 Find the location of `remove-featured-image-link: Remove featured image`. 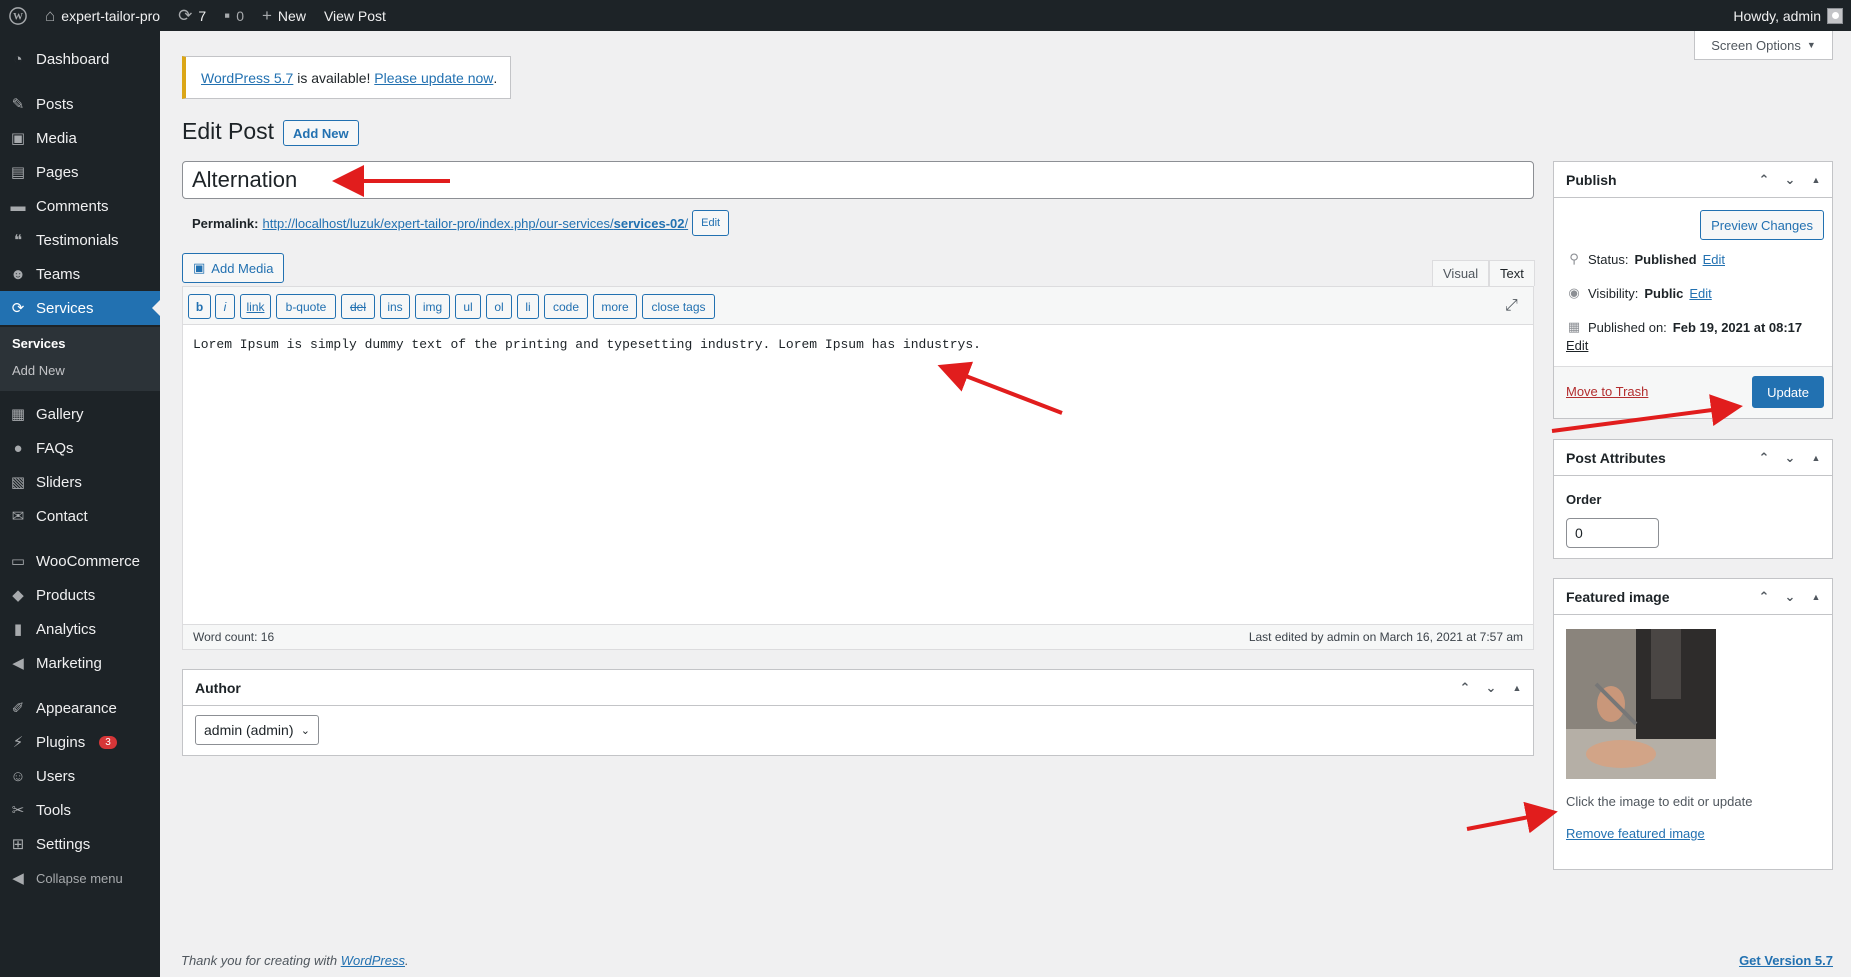

remove-featured-image-link: Remove featured image is located at coordinates (1635, 833).